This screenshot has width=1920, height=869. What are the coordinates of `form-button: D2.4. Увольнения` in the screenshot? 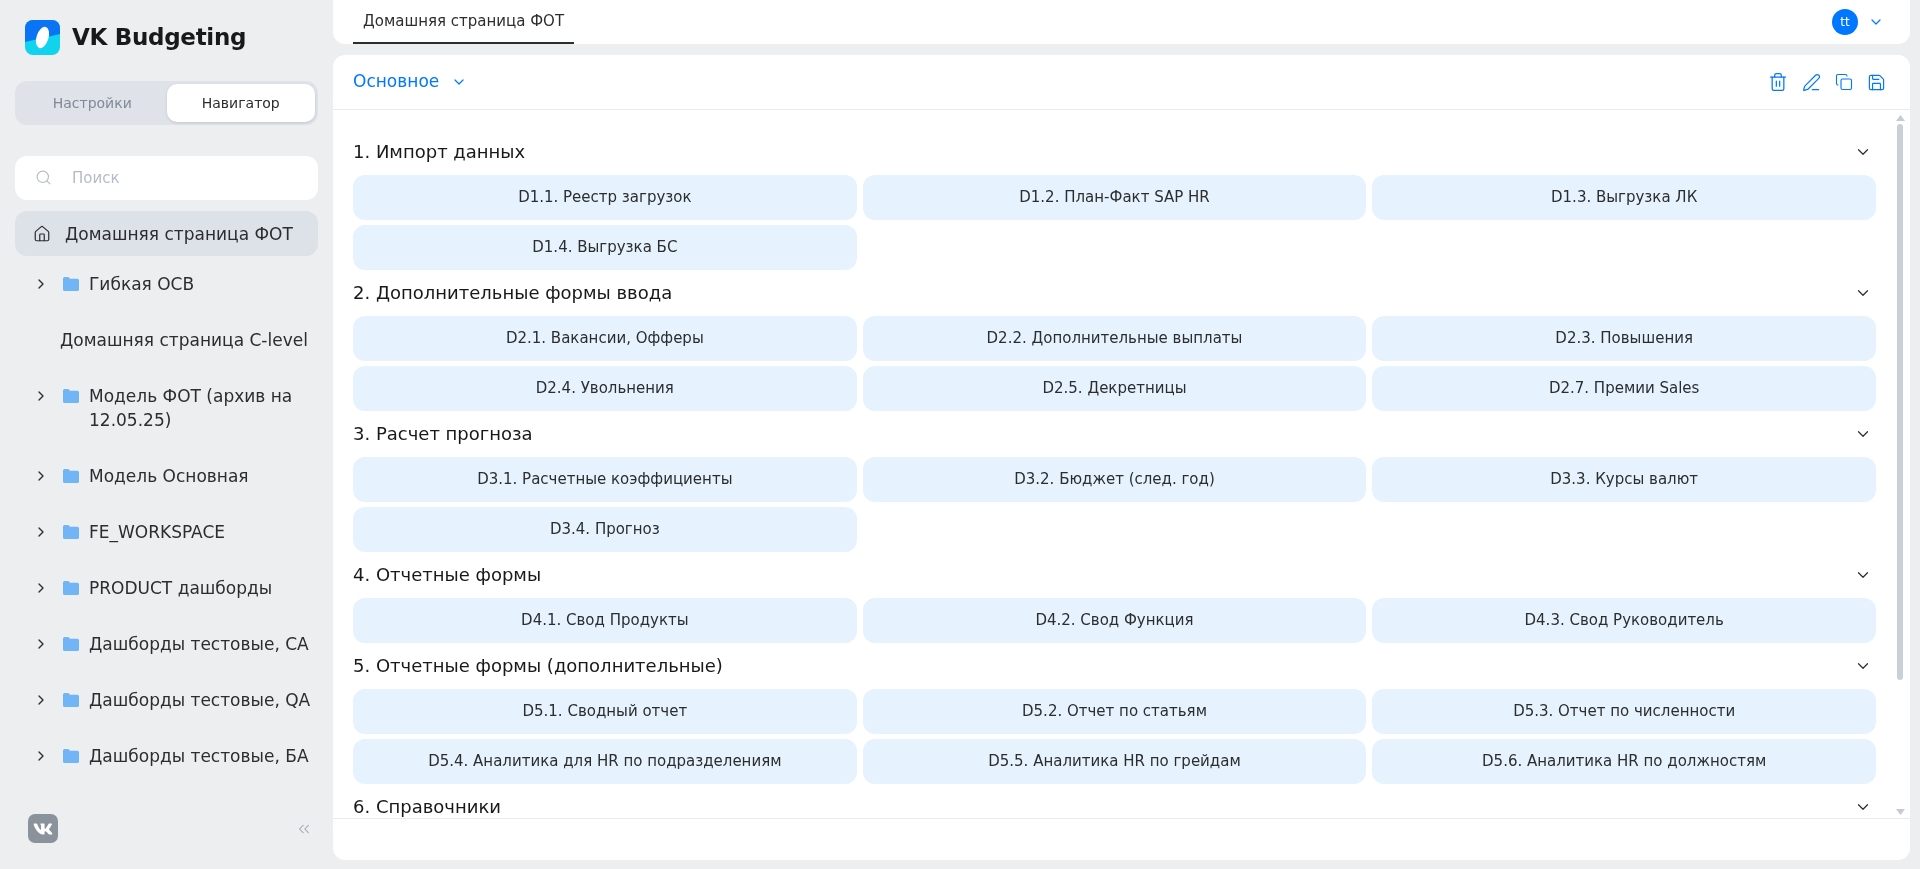 It's located at (605, 388).